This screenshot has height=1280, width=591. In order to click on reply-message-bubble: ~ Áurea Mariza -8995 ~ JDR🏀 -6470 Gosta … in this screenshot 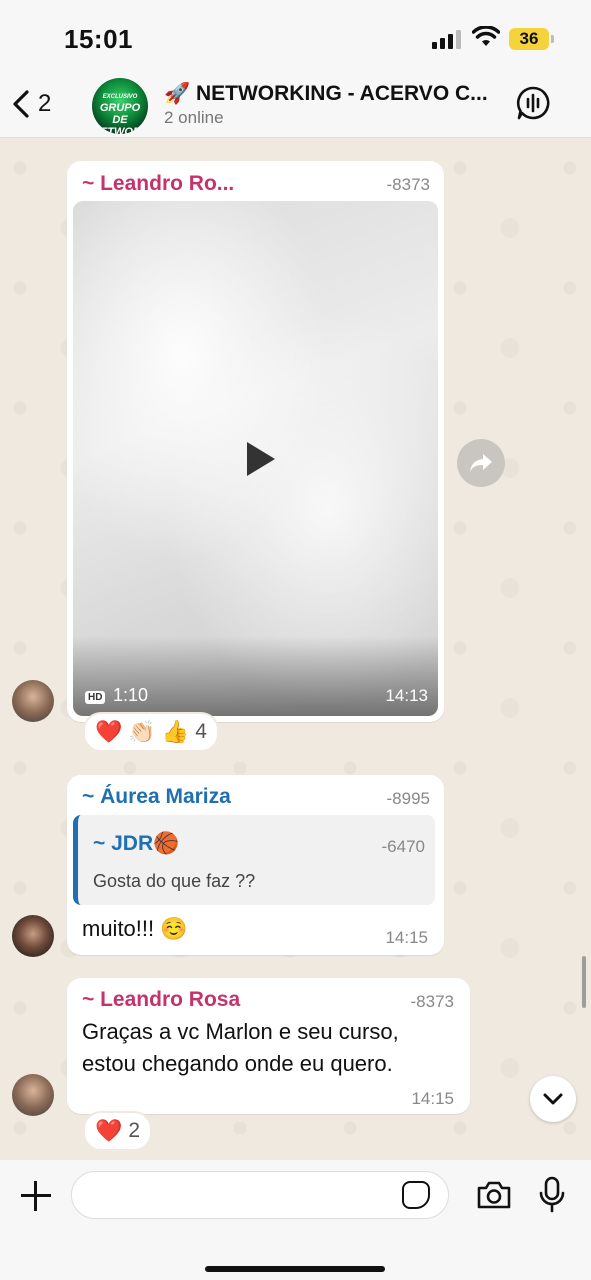, I will do `click(255, 865)`.